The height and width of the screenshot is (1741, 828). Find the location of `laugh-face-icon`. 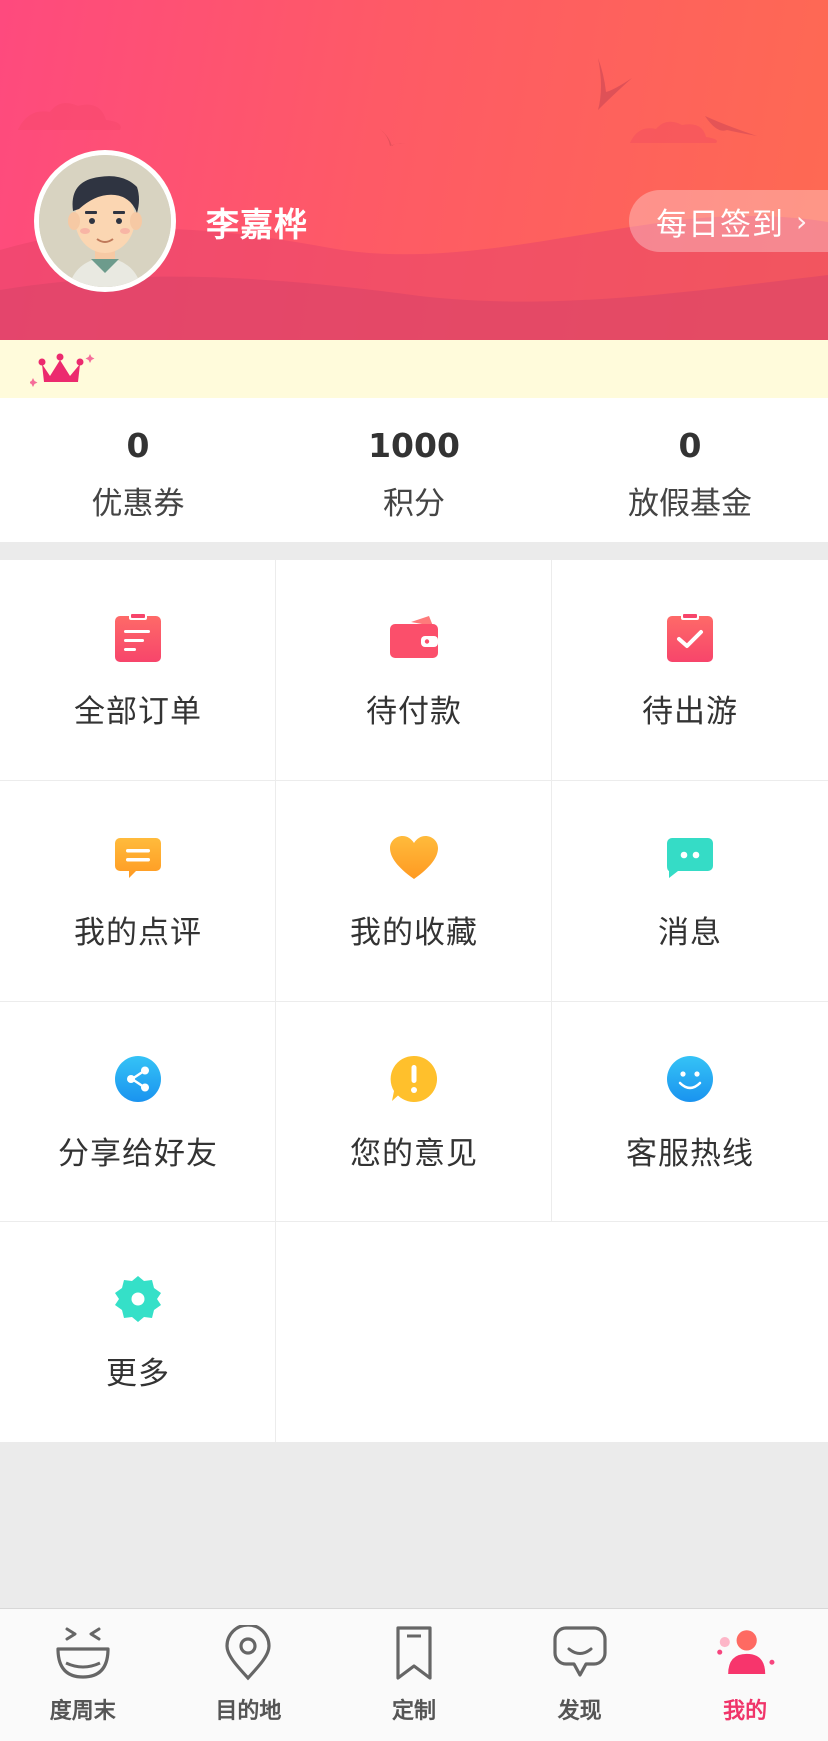

laugh-face-icon is located at coordinates (83, 1653).